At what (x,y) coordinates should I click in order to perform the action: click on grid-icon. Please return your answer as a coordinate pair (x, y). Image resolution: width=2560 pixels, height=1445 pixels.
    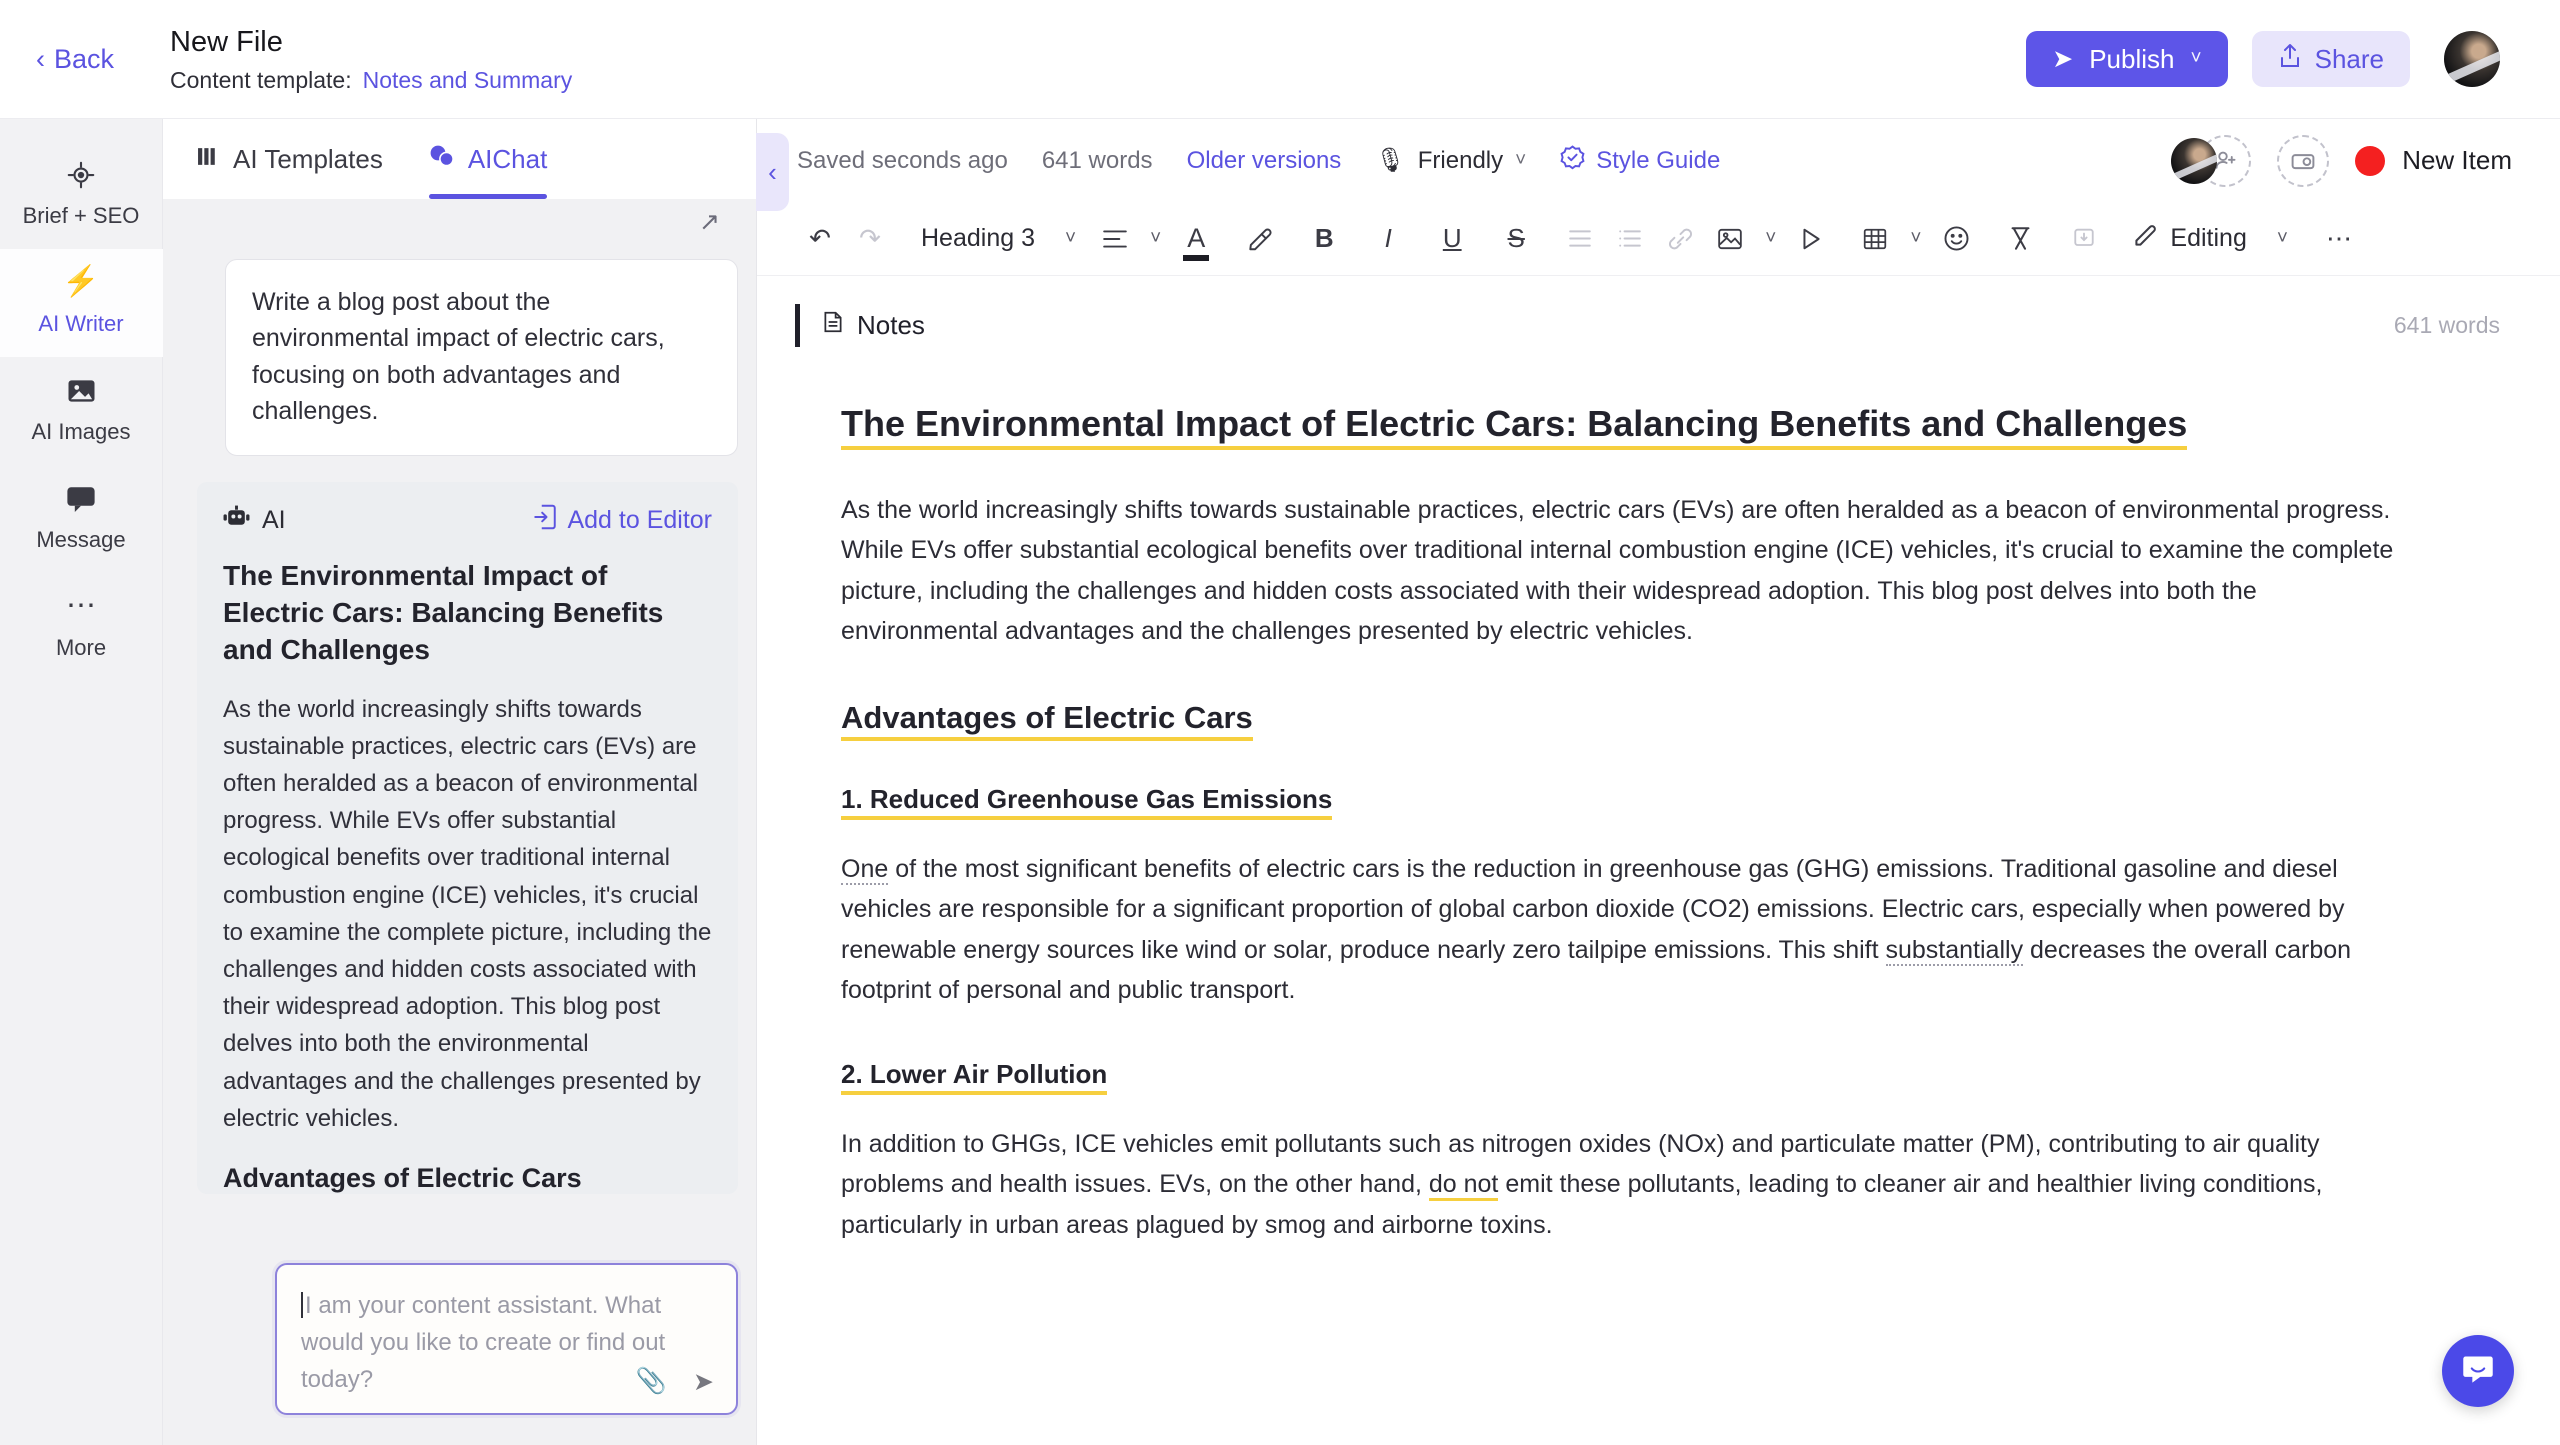
    Looking at the image, I should click on (208, 159).